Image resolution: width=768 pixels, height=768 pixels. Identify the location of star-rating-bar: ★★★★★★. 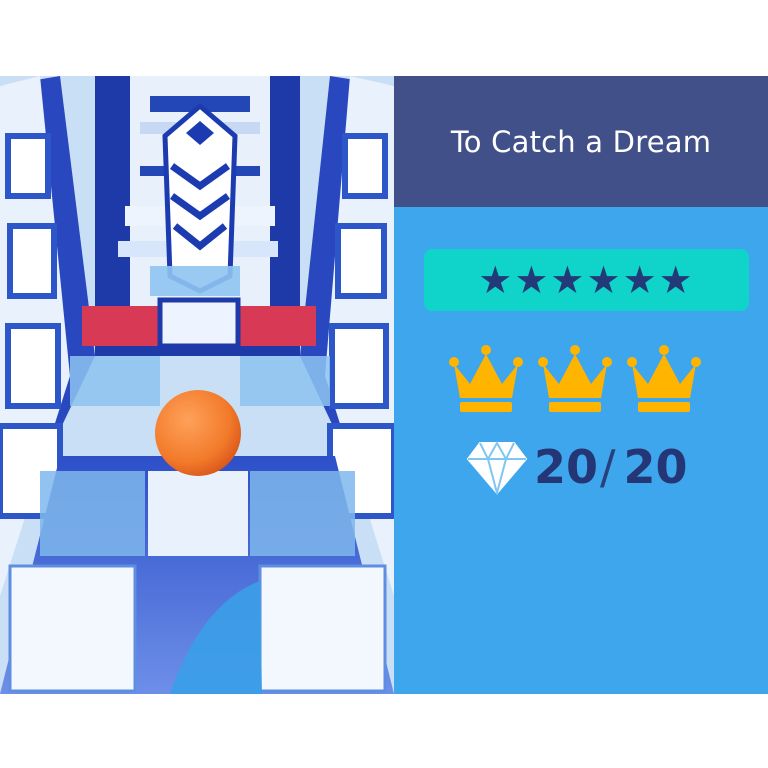
(586, 280).